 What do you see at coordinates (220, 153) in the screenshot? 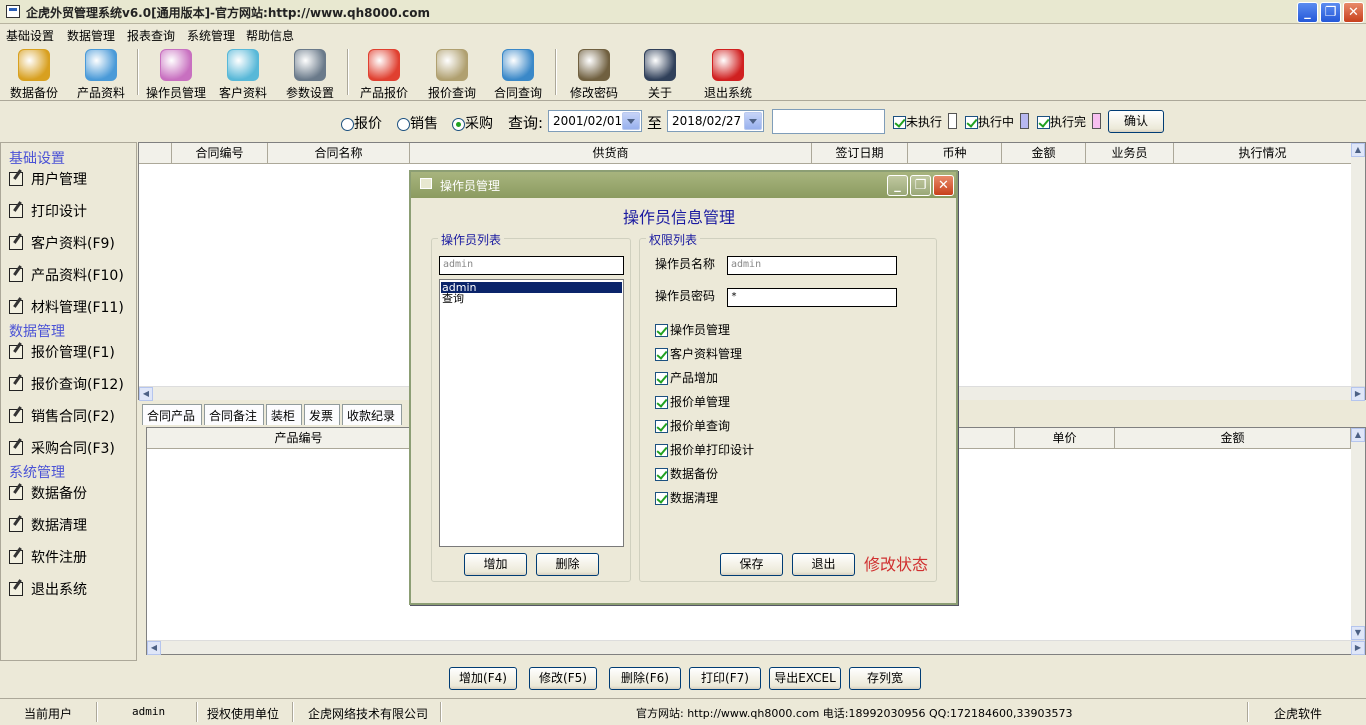
I see `column-header: 合同编号` at bounding box center [220, 153].